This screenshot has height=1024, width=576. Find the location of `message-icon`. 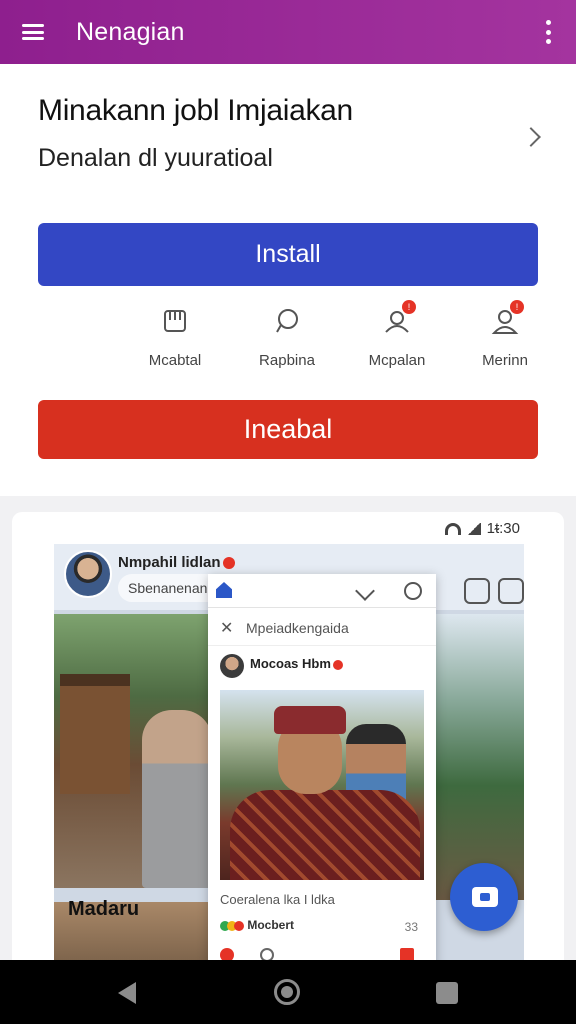

message-icon is located at coordinates (477, 591).